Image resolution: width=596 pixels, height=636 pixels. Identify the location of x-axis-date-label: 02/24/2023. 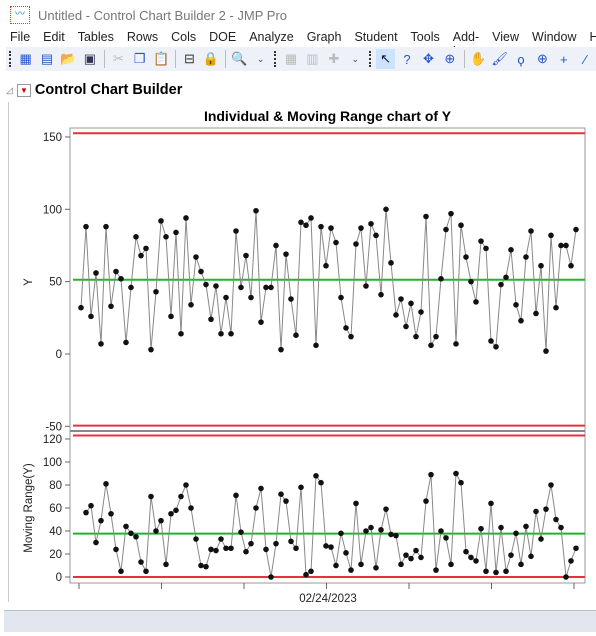
(328, 599).